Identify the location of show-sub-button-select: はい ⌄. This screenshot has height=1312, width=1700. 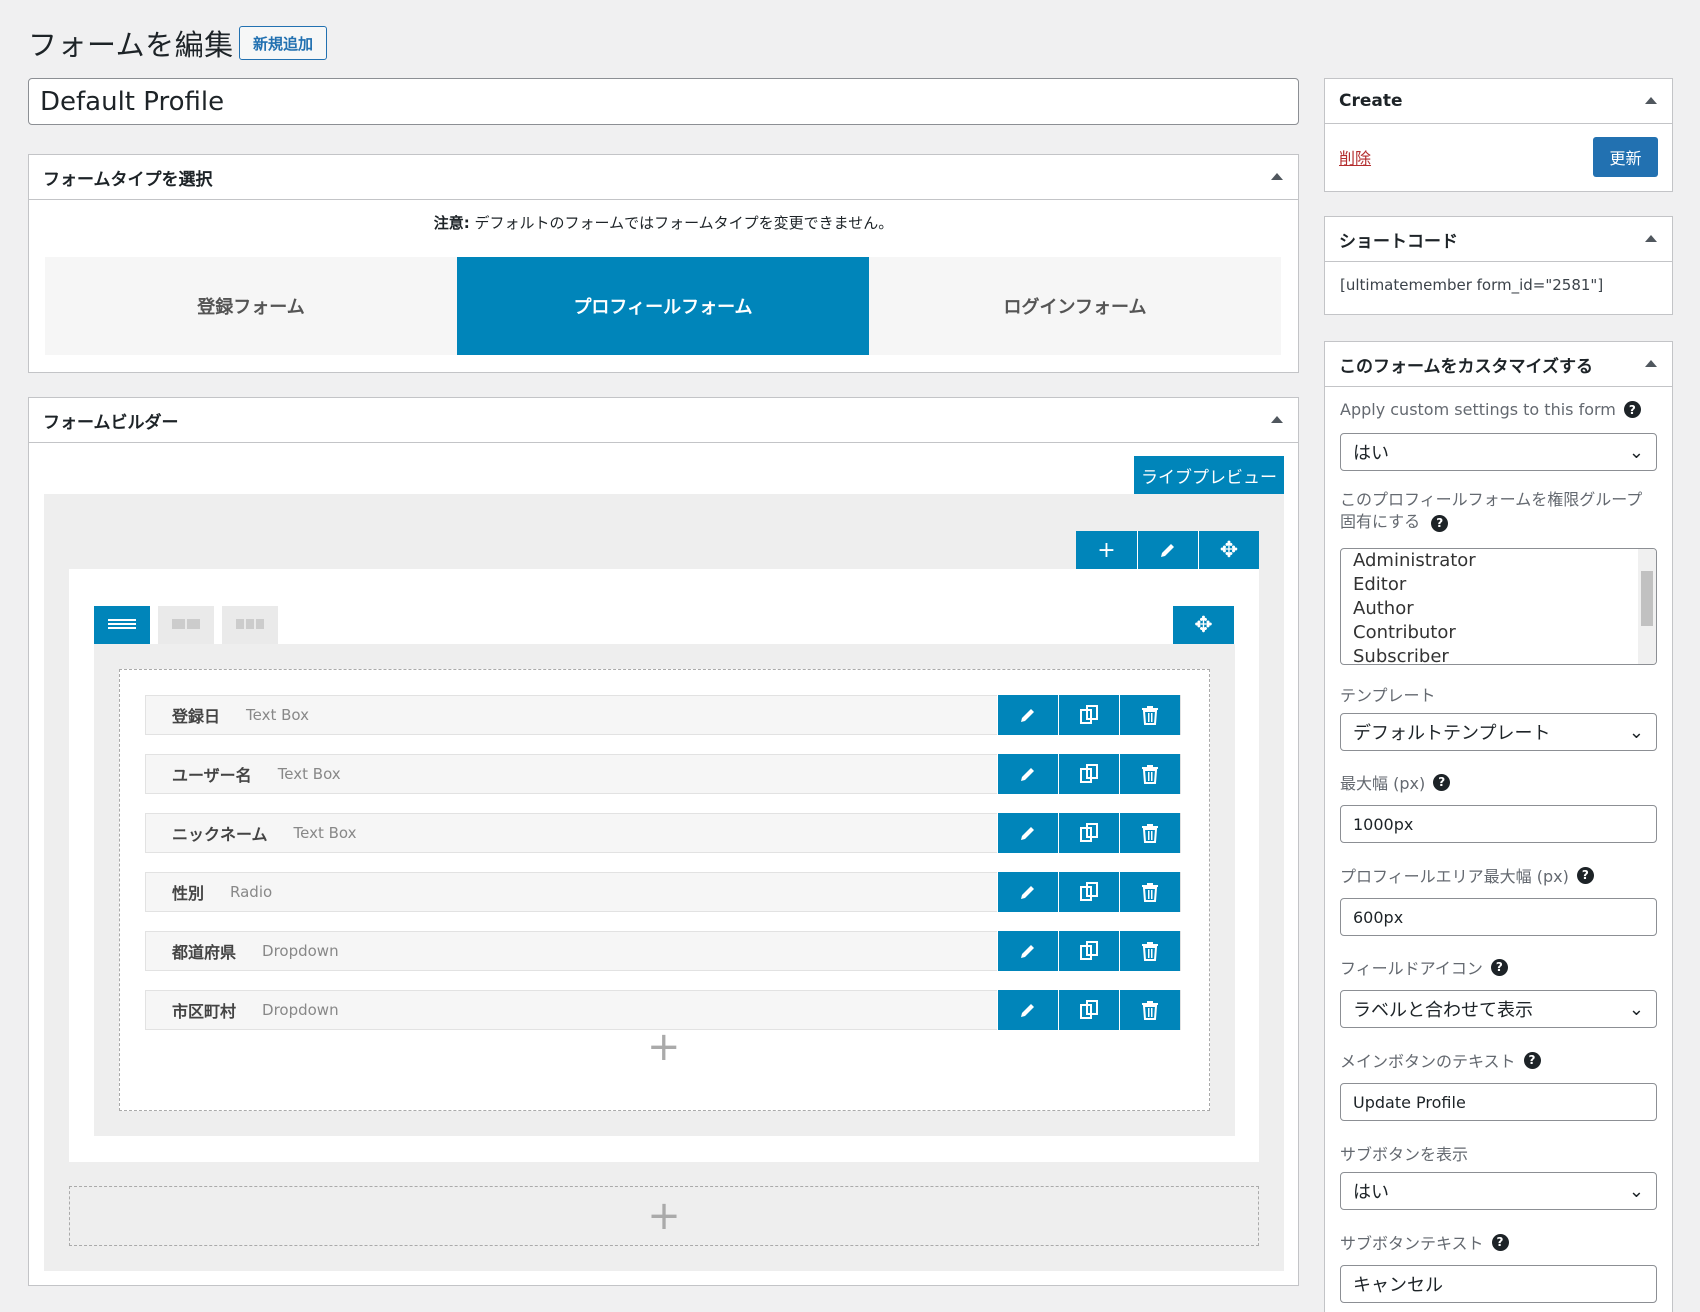
(1498, 1191).